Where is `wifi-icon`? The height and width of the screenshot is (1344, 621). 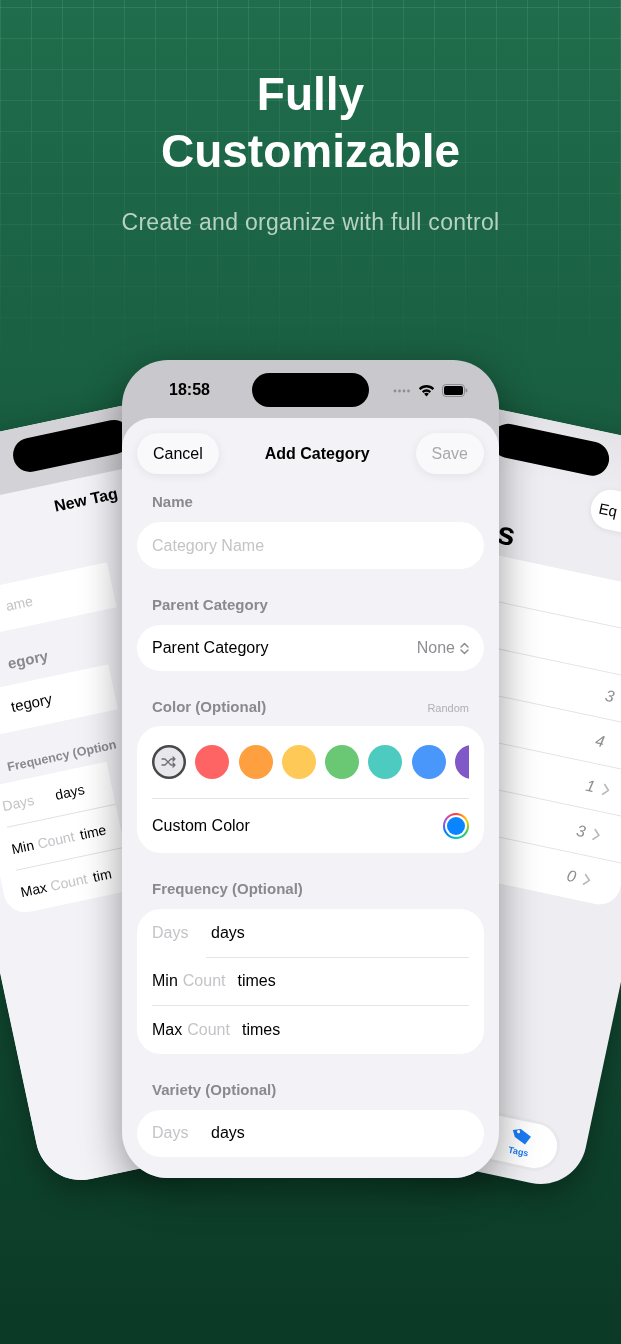 wifi-icon is located at coordinates (426, 390).